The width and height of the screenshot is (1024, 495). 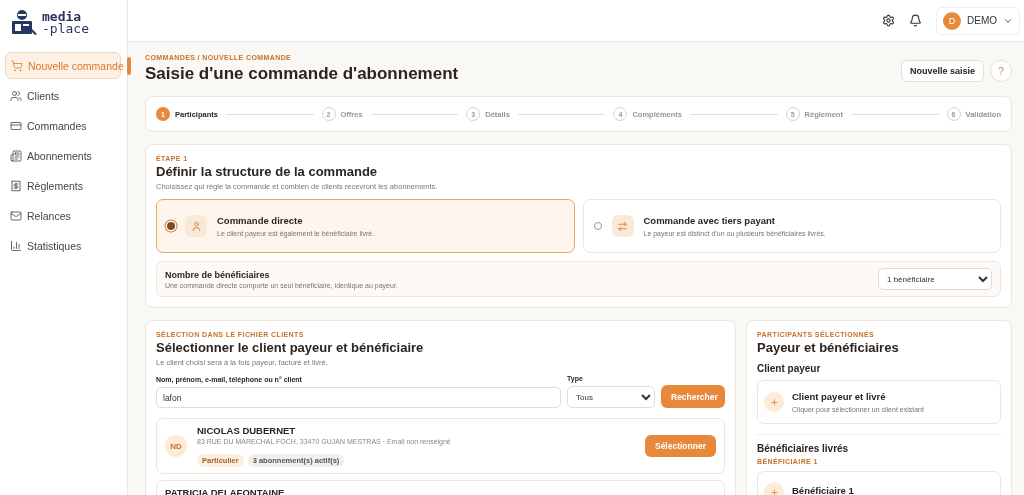 What do you see at coordinates (65, 29) in the screenshot?
I see `brand-name: -place` at bounding box center [65, 29].